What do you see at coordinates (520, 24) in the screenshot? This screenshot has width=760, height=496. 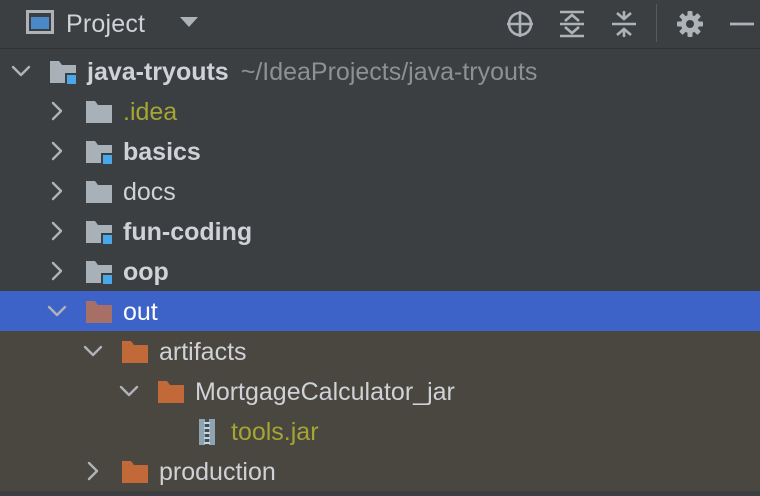 I see `locate-icon` at bounding box center [520, 24].